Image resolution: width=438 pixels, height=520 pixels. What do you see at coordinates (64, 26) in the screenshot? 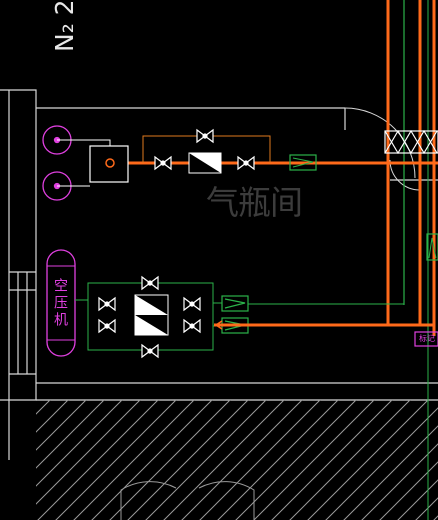
I see `drawing-title: N₂ 2井` at bounding box center [64, 26].